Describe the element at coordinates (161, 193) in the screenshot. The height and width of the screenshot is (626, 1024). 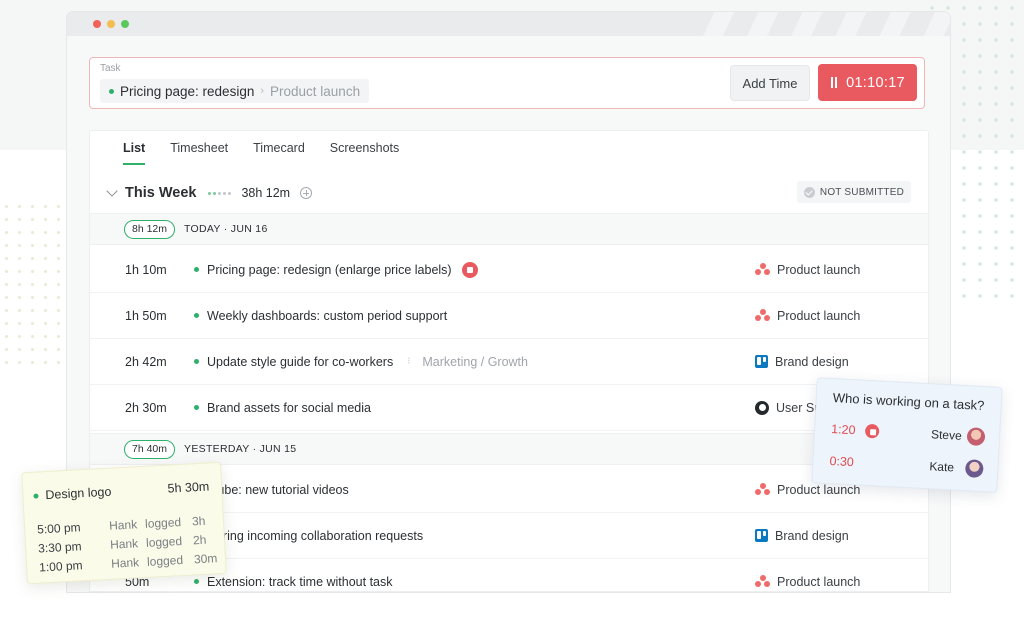
I see `week-title: This Week` at that location.